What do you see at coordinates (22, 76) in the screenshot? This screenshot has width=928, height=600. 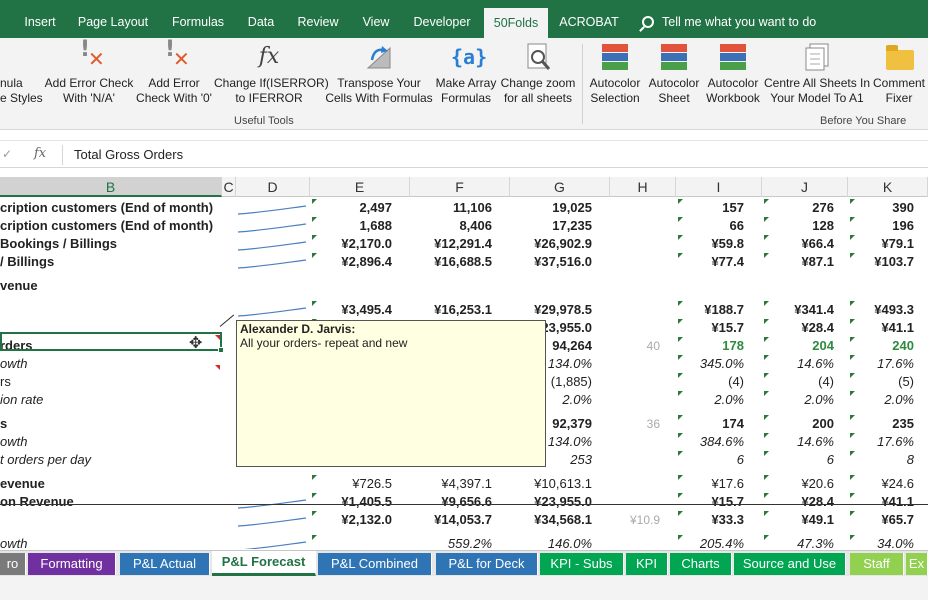 I see `formula-styles-button: ! nula e Styles` at bounding box center [22, 76].